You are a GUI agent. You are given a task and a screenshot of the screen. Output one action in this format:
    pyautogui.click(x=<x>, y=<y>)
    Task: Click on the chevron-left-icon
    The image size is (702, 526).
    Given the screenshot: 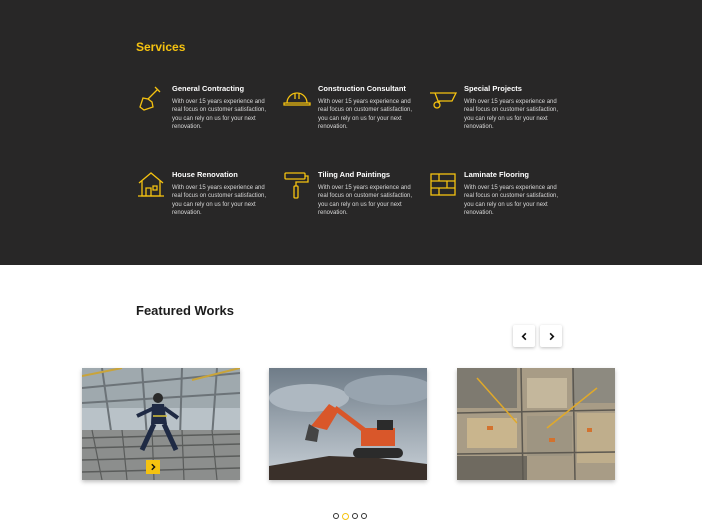 What is the action you would take?
    pyautogui.click(x=523, y=336)
    